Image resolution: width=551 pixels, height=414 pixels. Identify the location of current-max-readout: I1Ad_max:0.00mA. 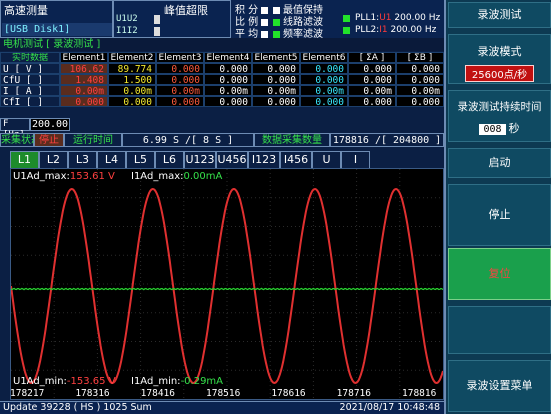
(177, 176).